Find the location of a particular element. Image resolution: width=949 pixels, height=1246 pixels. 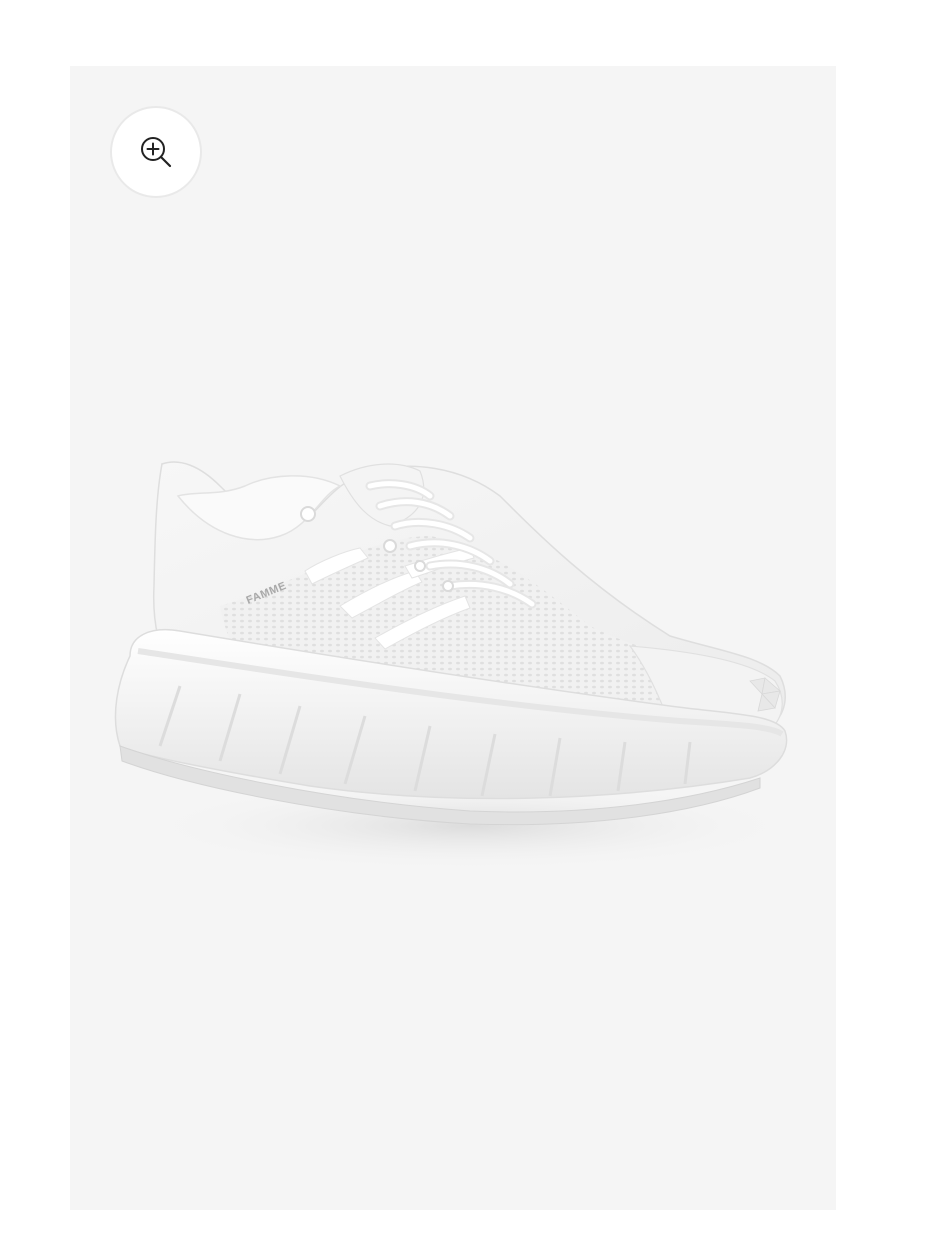

zoom-in-button is located at coordinates (156, 152).